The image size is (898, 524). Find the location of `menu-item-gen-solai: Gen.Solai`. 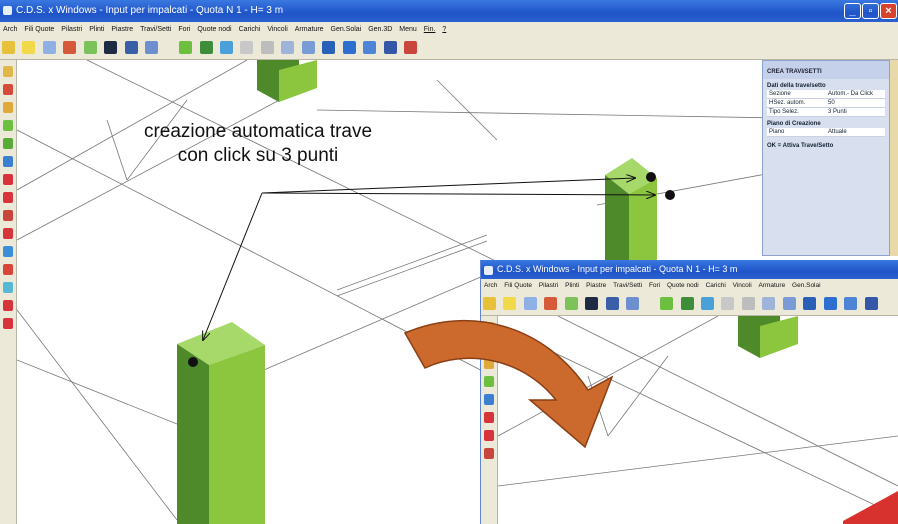

menu-item-gen-solai: Gen.Solai is located at coordinates (346, 29).